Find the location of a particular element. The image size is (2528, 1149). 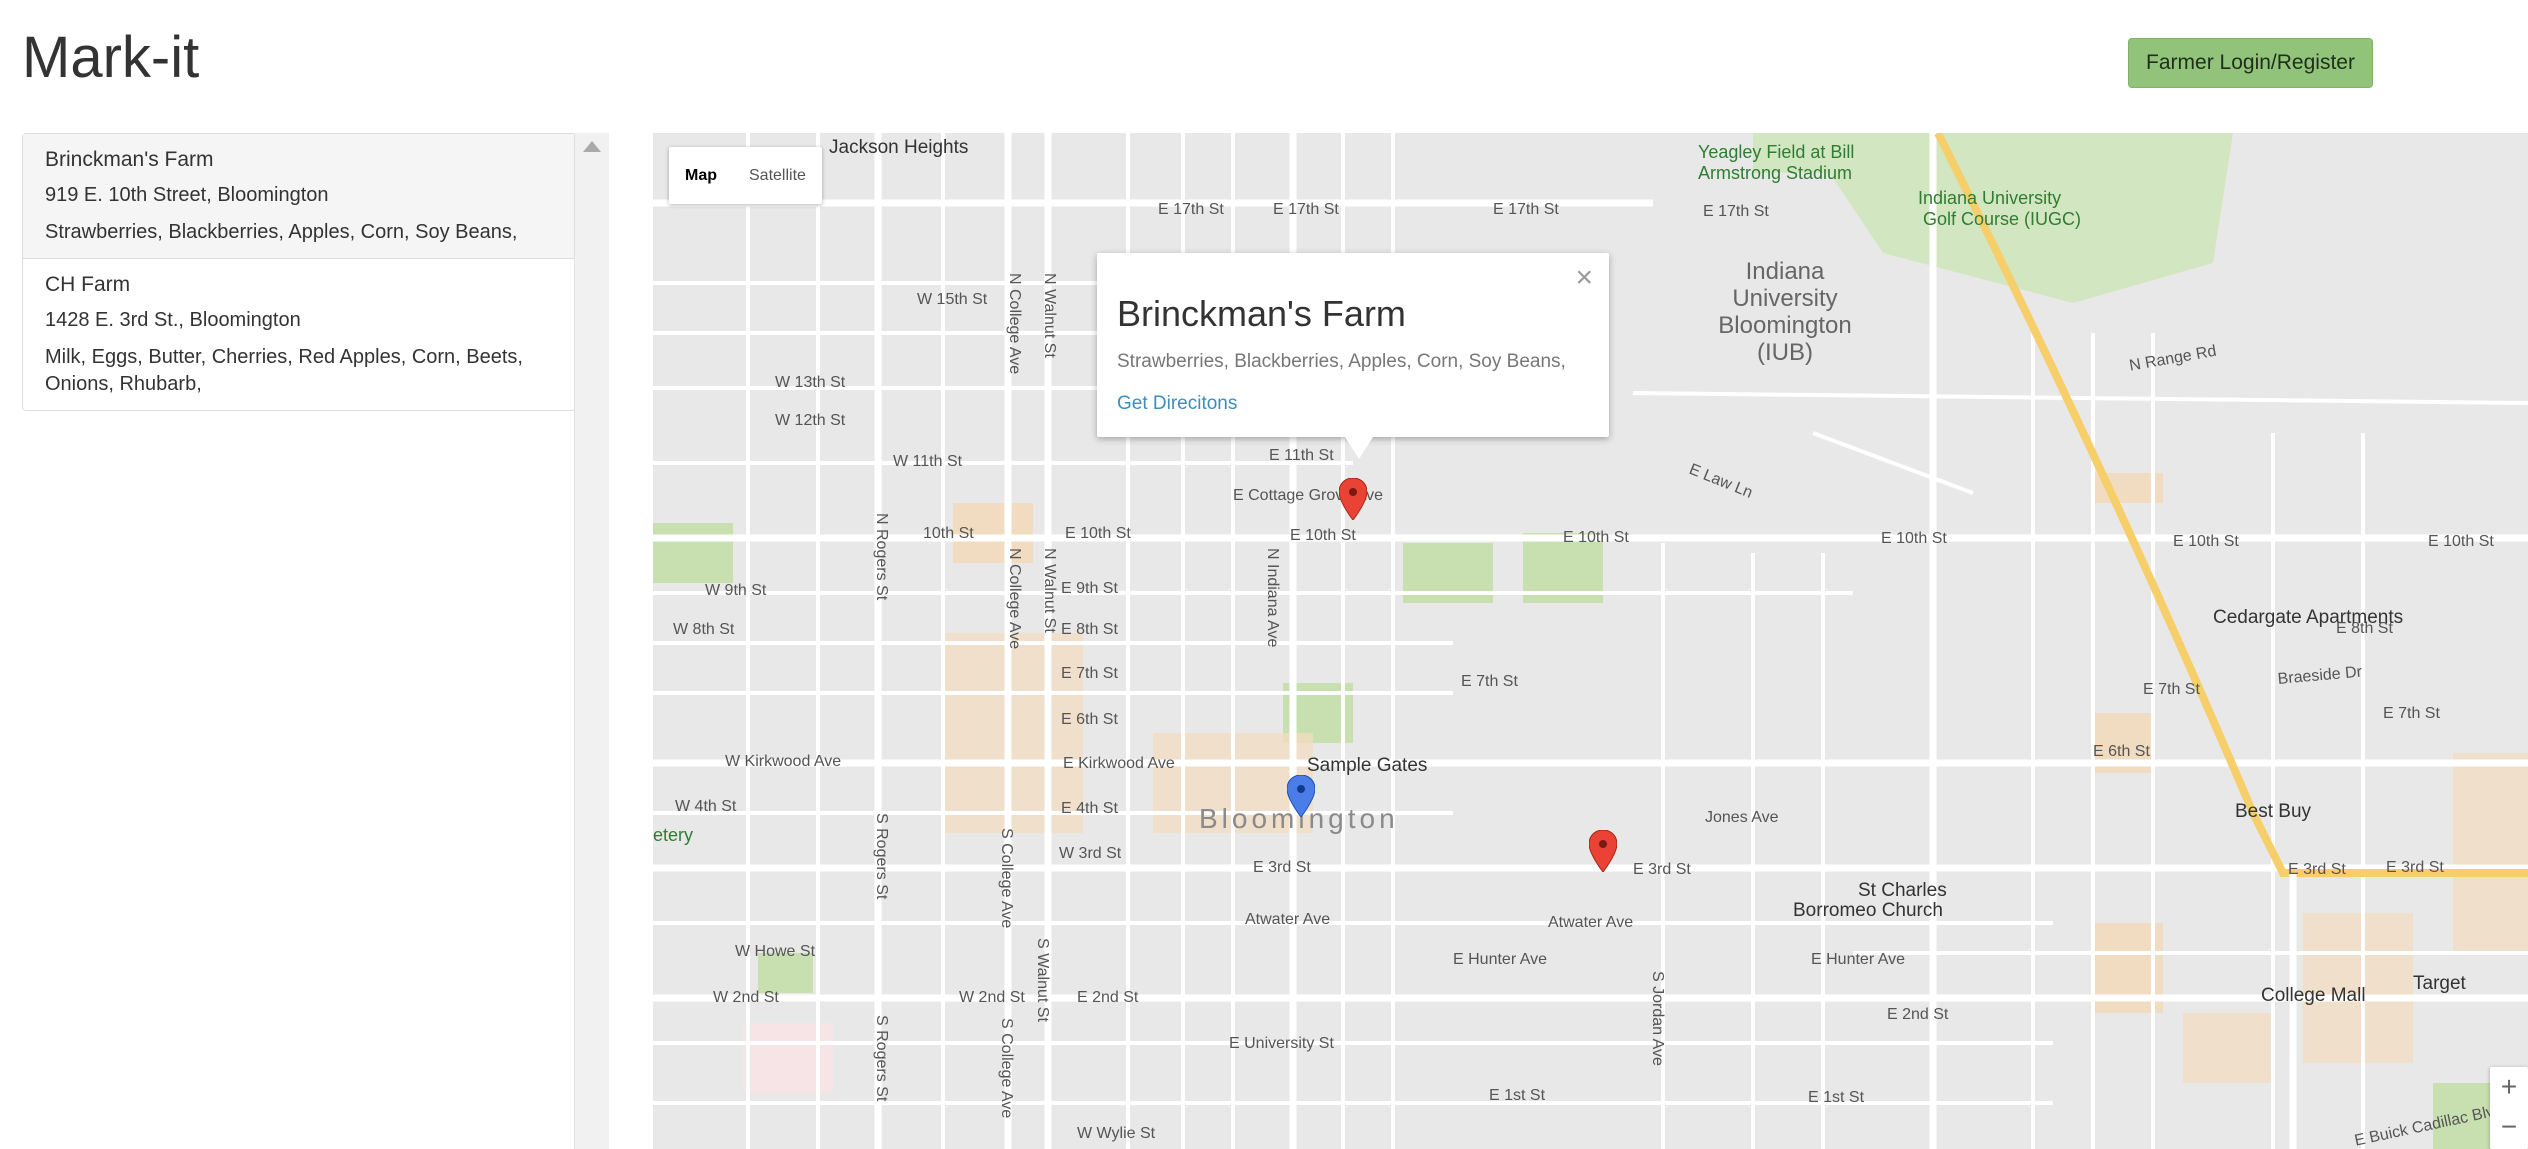

place-label: Indiana is located at coordinates (1785, 271).